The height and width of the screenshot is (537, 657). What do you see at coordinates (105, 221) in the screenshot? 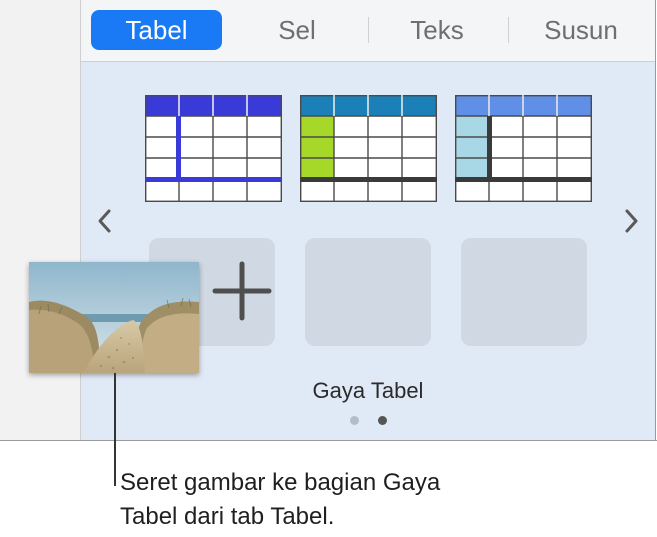
I see `chevron-left-icon` at bounding box center [105, 221].